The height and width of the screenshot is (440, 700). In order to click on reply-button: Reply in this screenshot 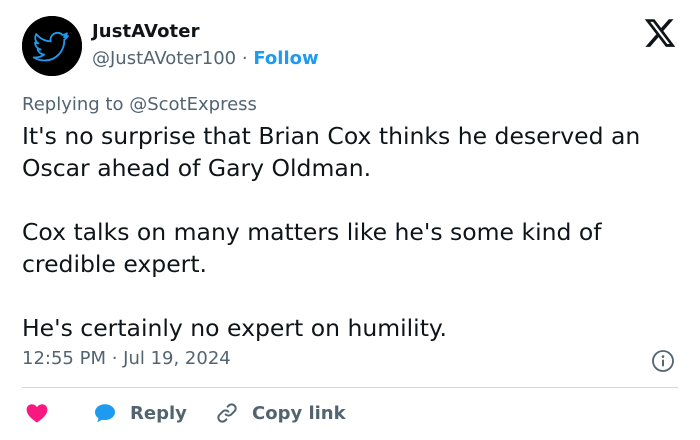, I will do `click(139, 413)`.